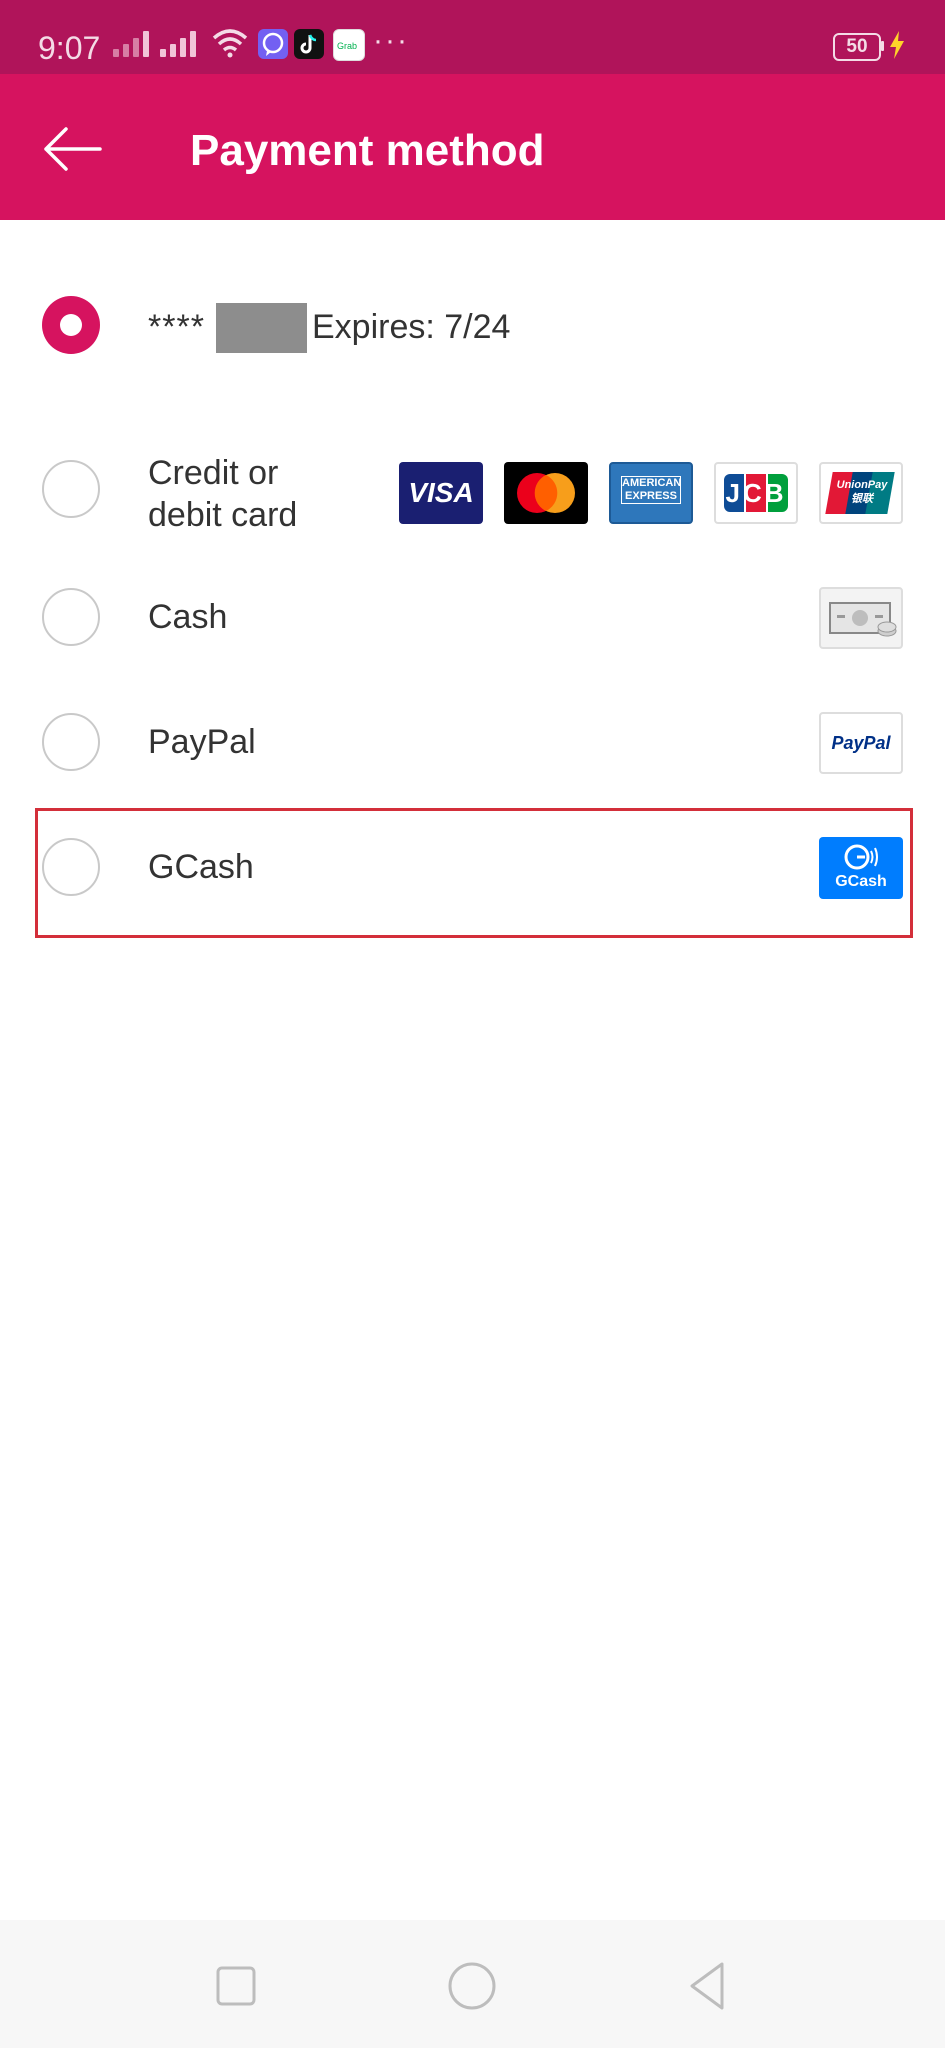 Image resolution: width=945 pixels, height=2048 pixels. Describe the element at coordinates (472, 620) in the screenshot. I see `cash-option: Cash` at that location.